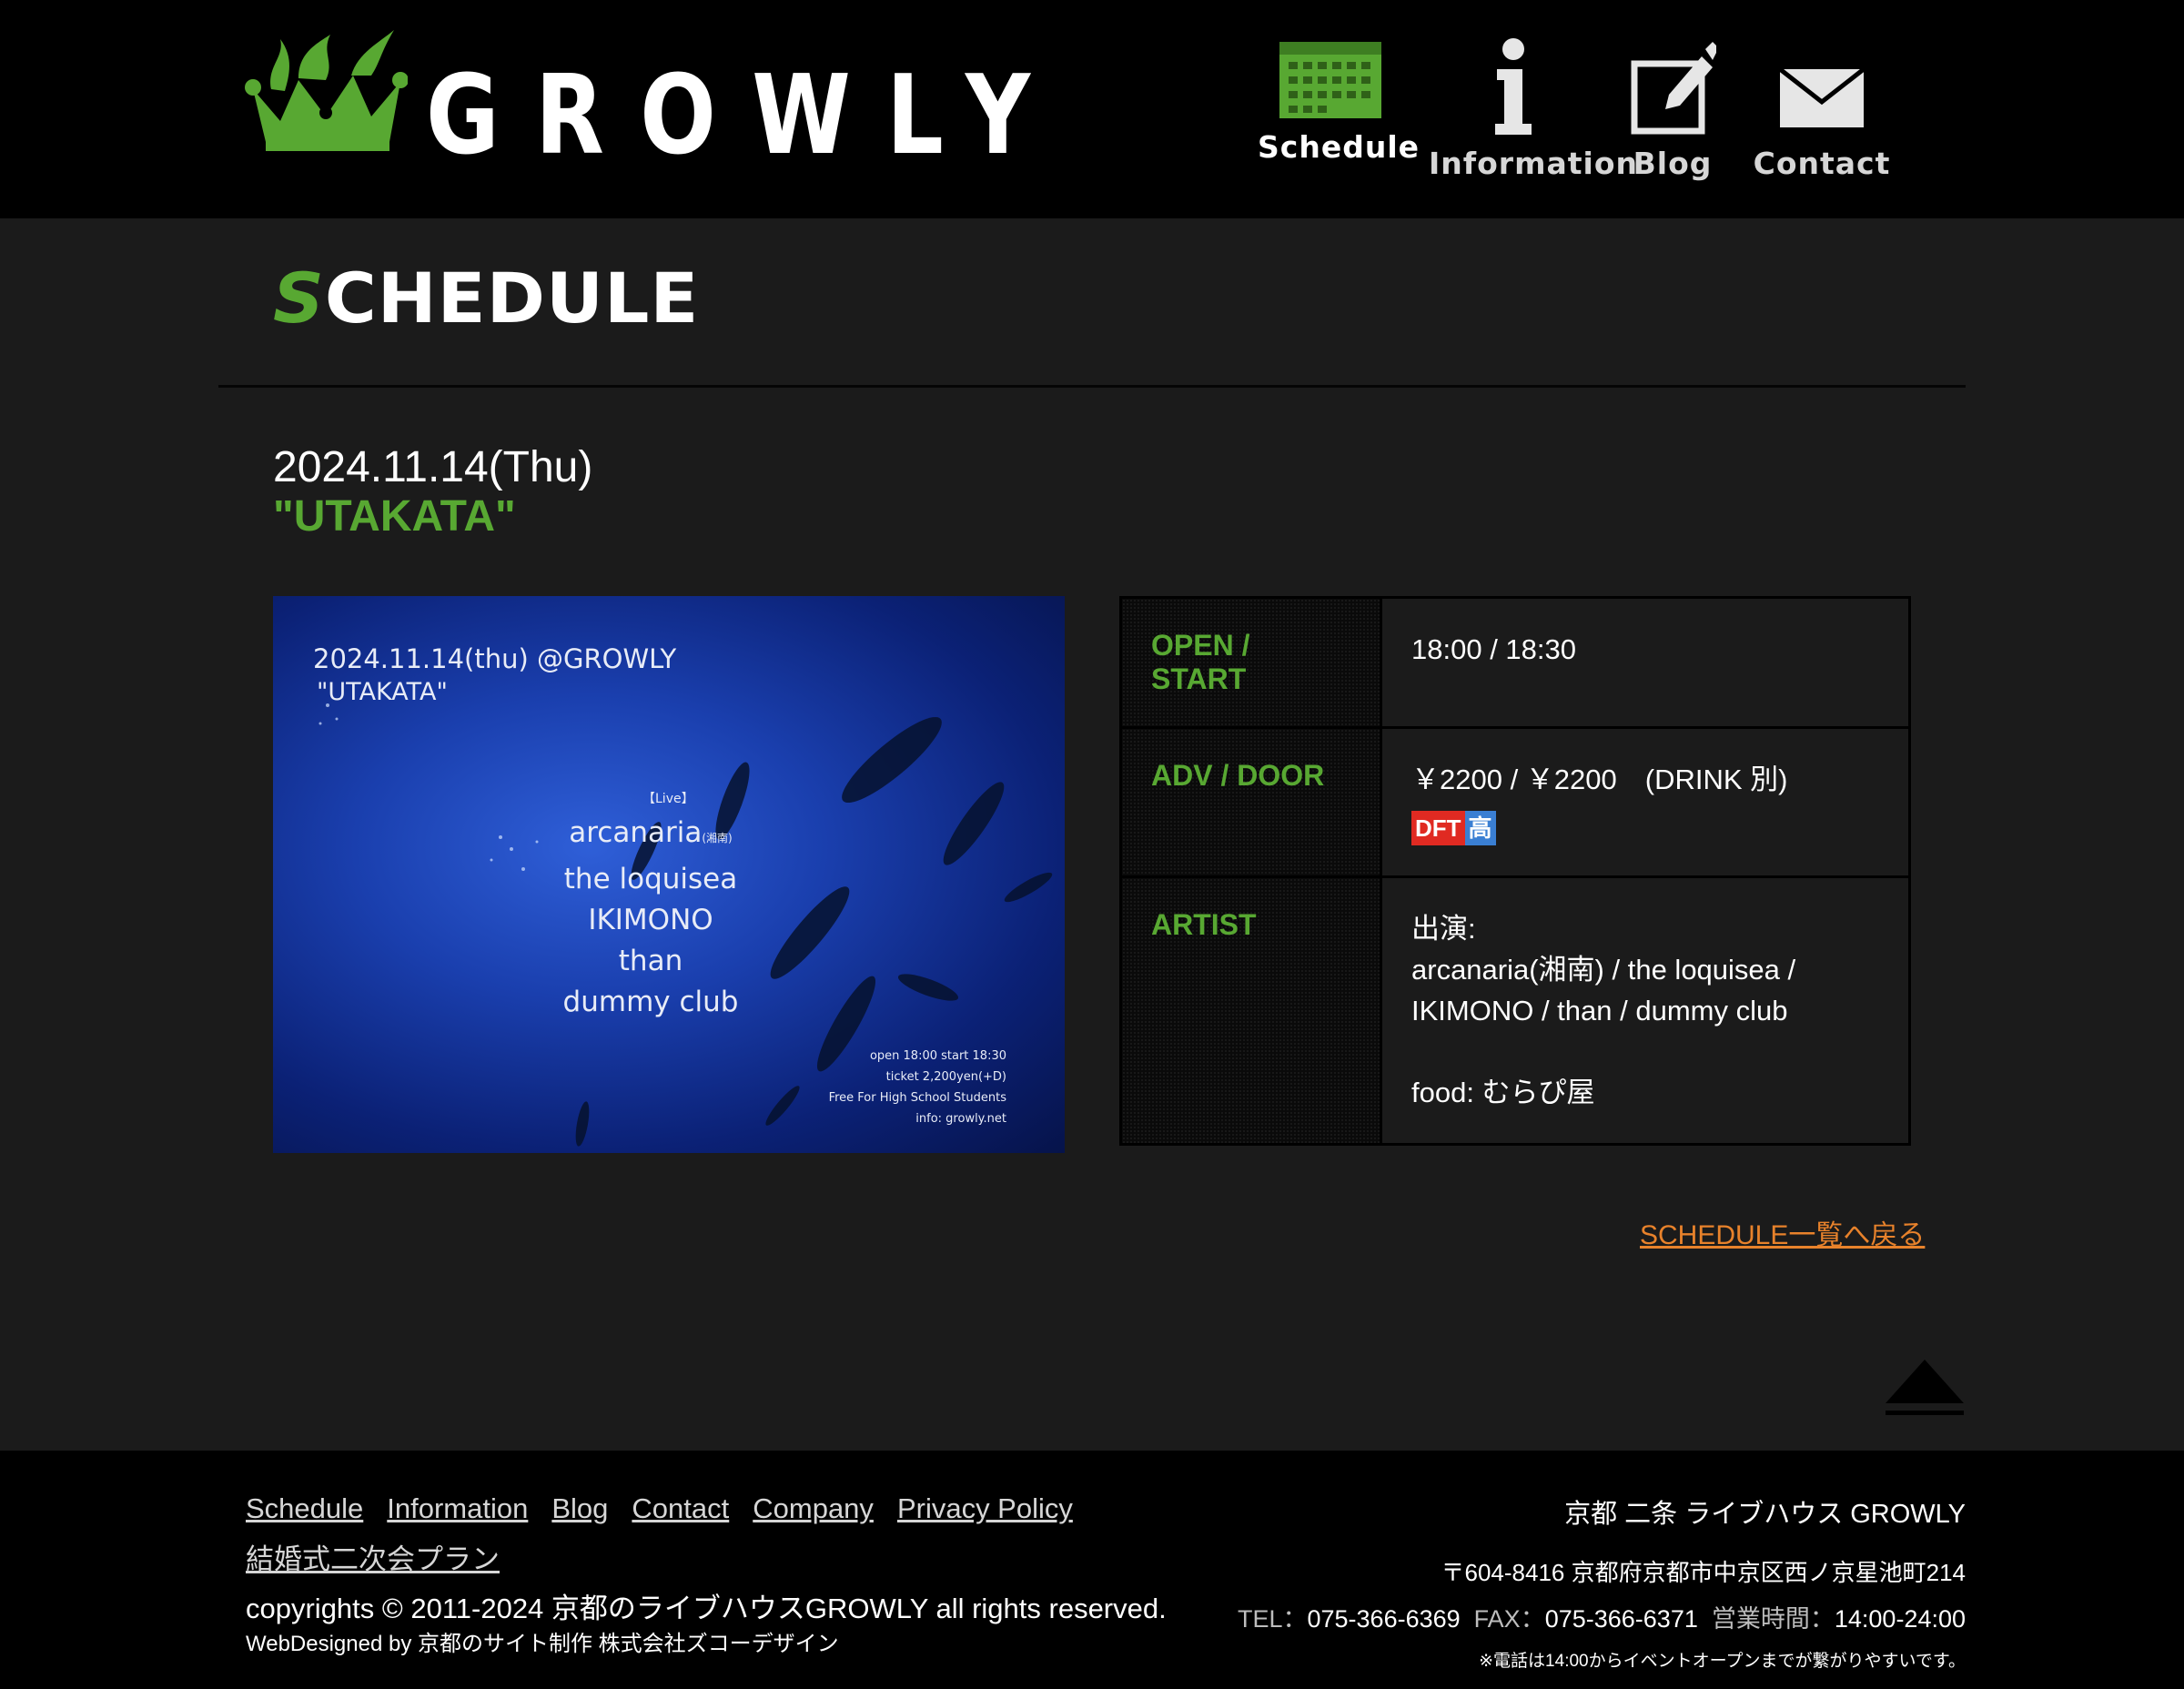 The height and width of the screenshot is (1689, 2184). Describe the element at coordinates (495, 658) in the screenshot. I see `flyer-date-line: 2024.11.14(thu) @GROWLY` at that location.